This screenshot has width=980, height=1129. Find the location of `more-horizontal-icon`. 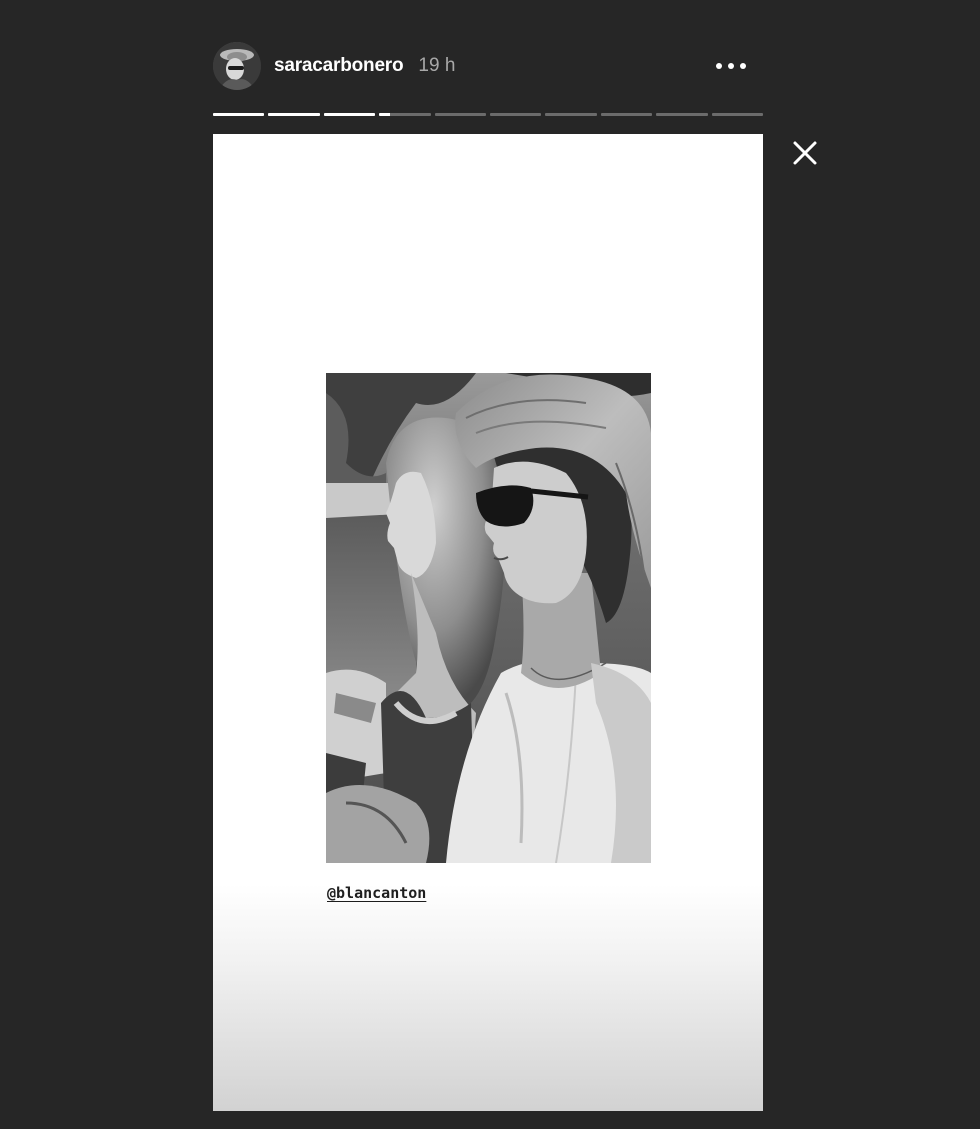

more-horizontal-icon is located at coordinates (731, 66).